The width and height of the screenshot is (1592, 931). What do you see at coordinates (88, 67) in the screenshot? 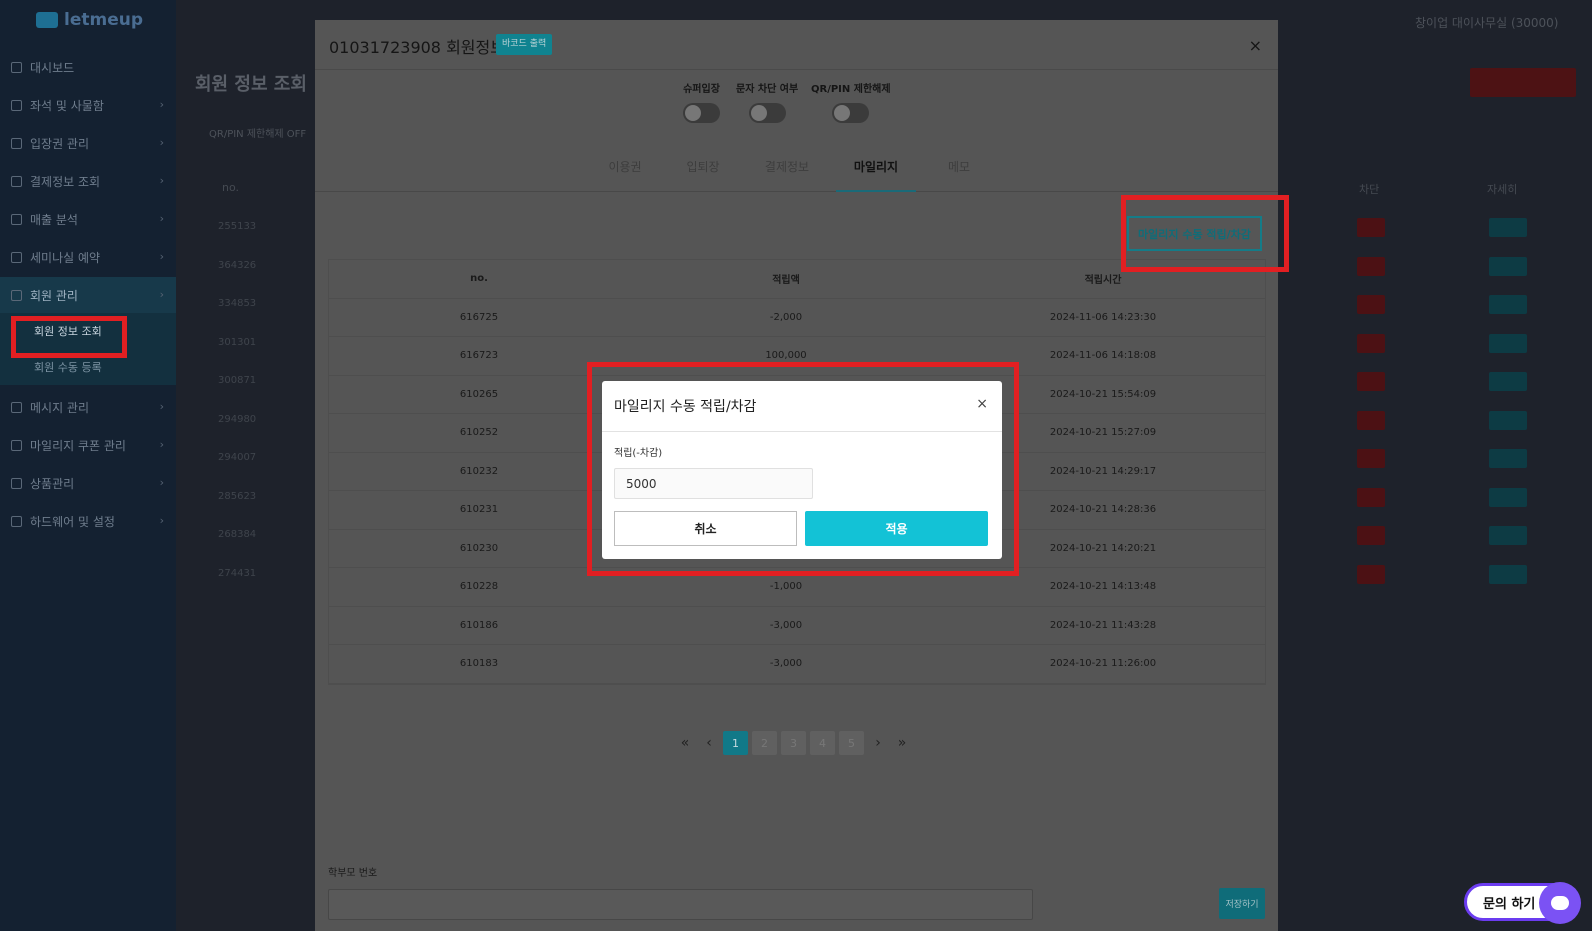
I see `sidebar-item-dashboard: 대시보드` at bounding box center [88, 67].